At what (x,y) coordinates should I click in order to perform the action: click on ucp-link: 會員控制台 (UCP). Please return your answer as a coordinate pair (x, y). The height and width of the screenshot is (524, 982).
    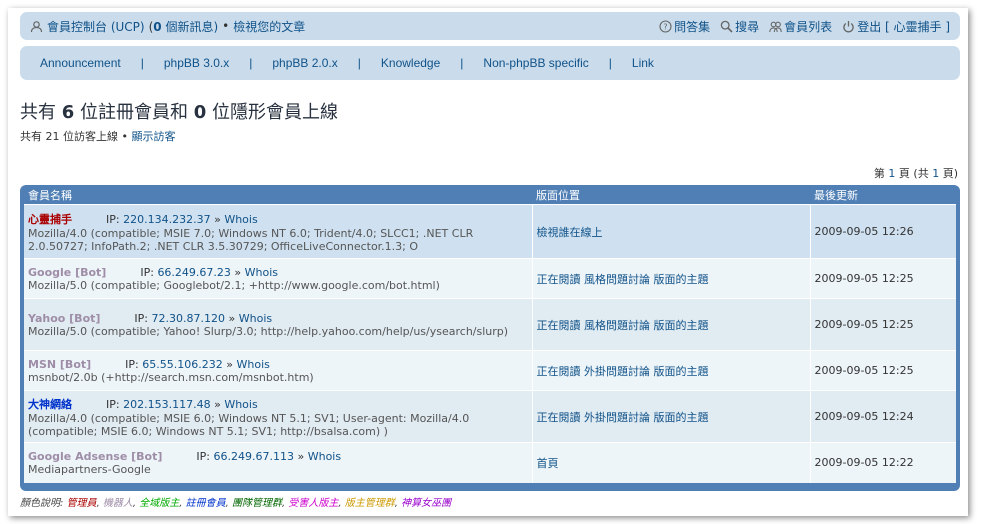
    Looking at the image, I should click on (96, 26).